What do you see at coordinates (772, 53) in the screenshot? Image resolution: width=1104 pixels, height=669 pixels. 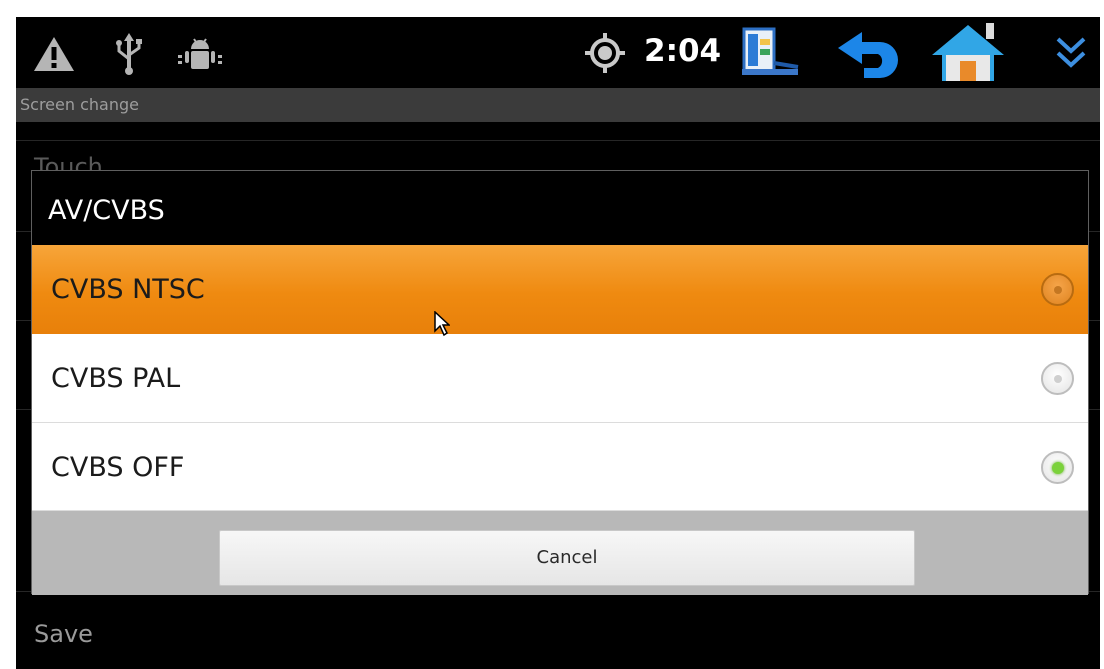 I see `task-manager-icon` at bounding box center [772, 53].